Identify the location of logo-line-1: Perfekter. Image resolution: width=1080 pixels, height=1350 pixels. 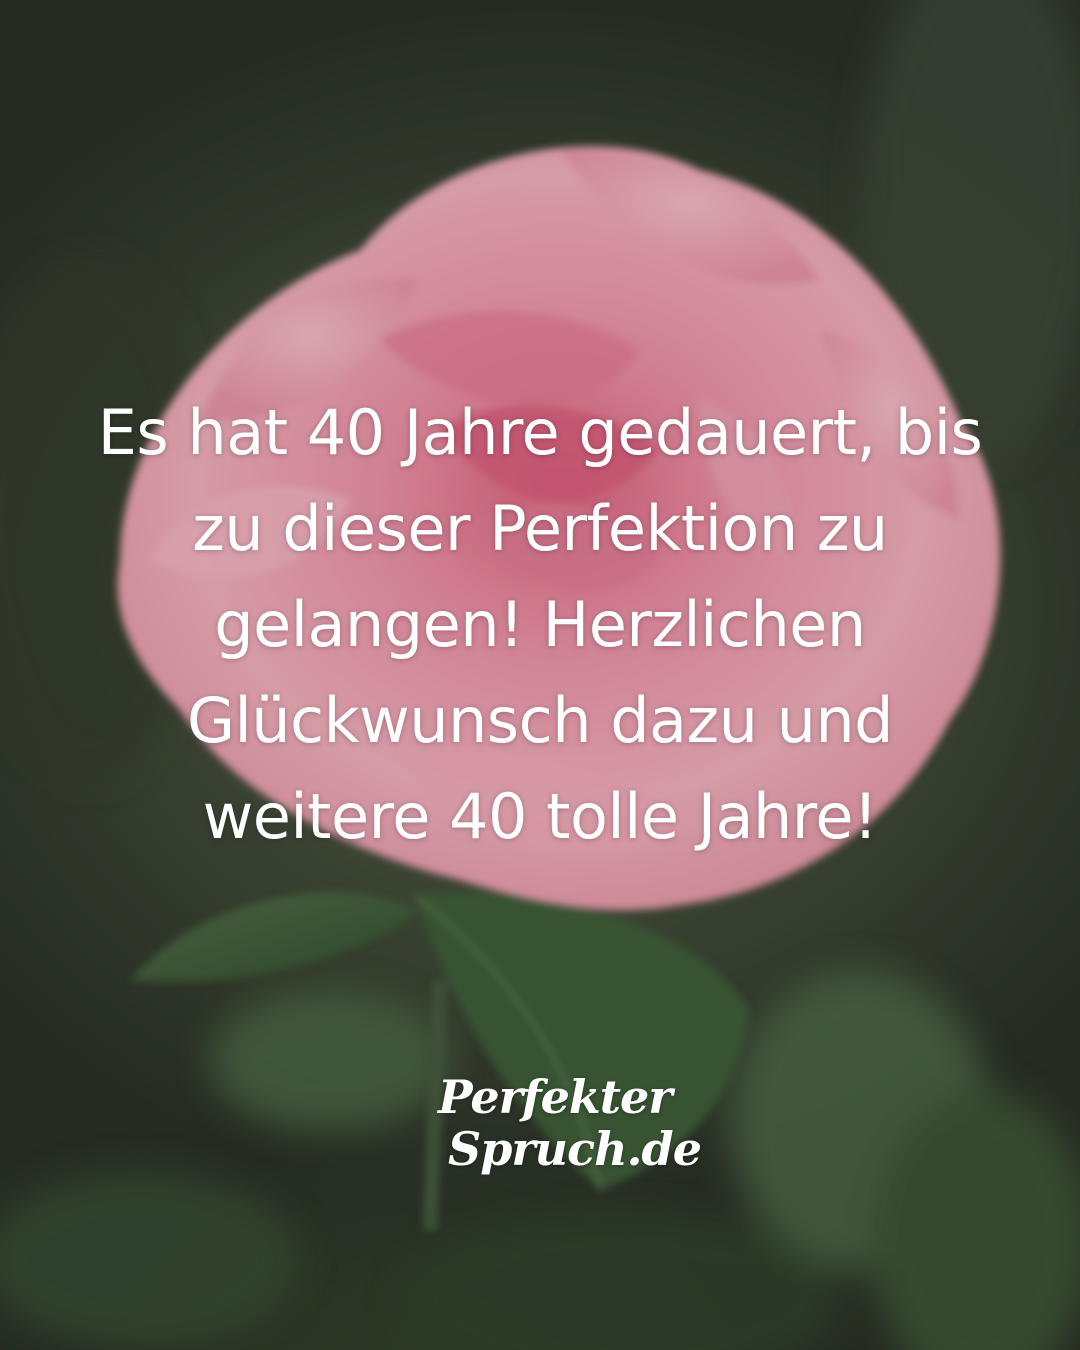
(555, 1097).